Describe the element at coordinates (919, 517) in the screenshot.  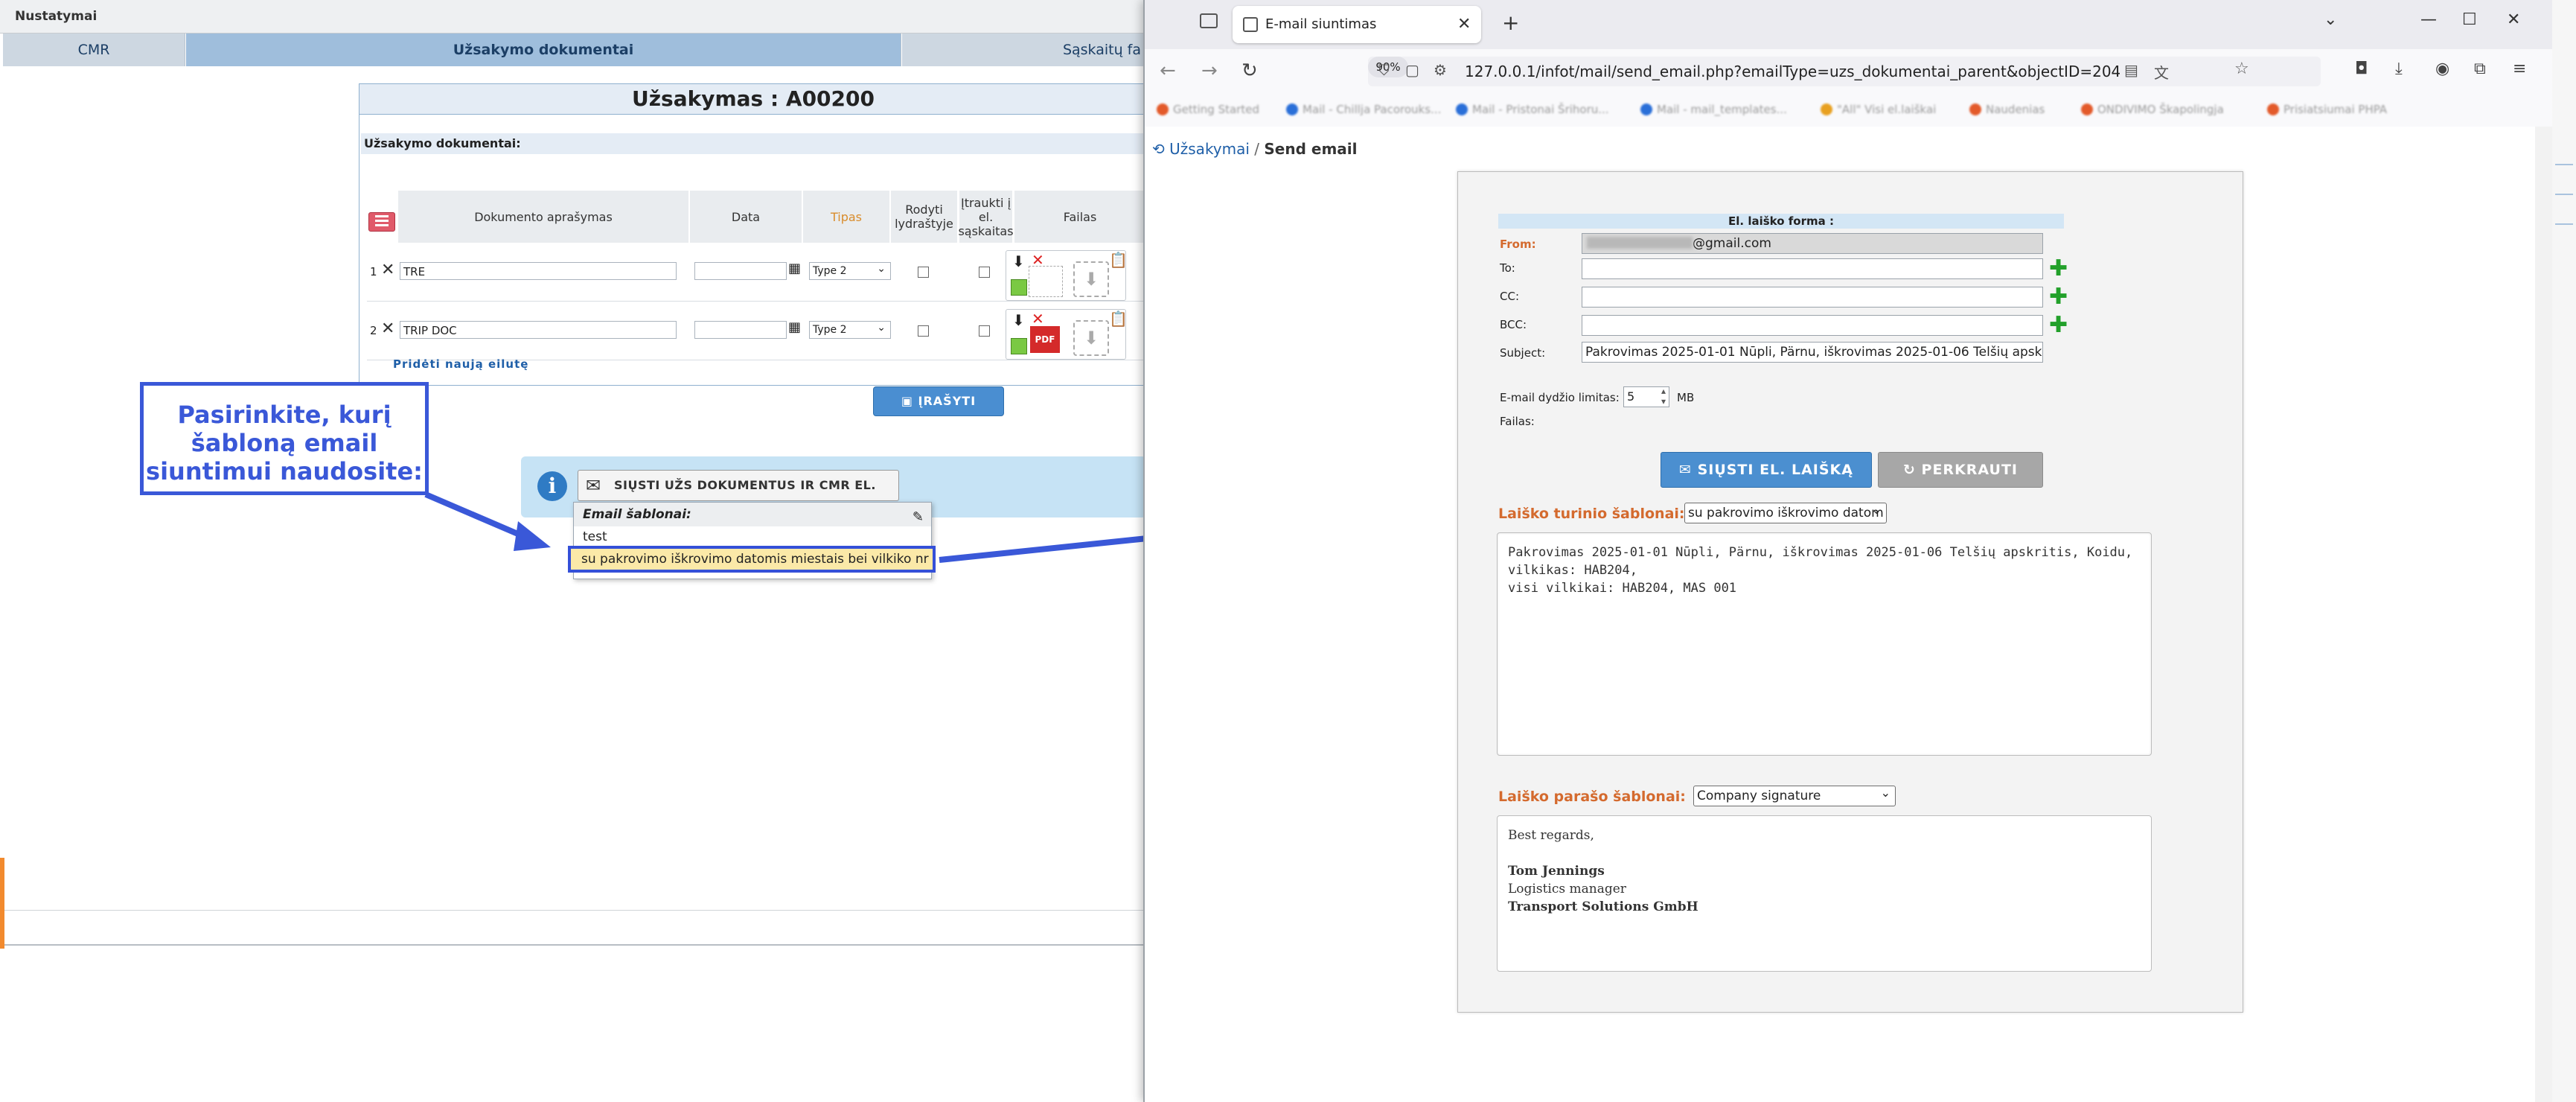
I see `pin-icon: ✎` at that location.